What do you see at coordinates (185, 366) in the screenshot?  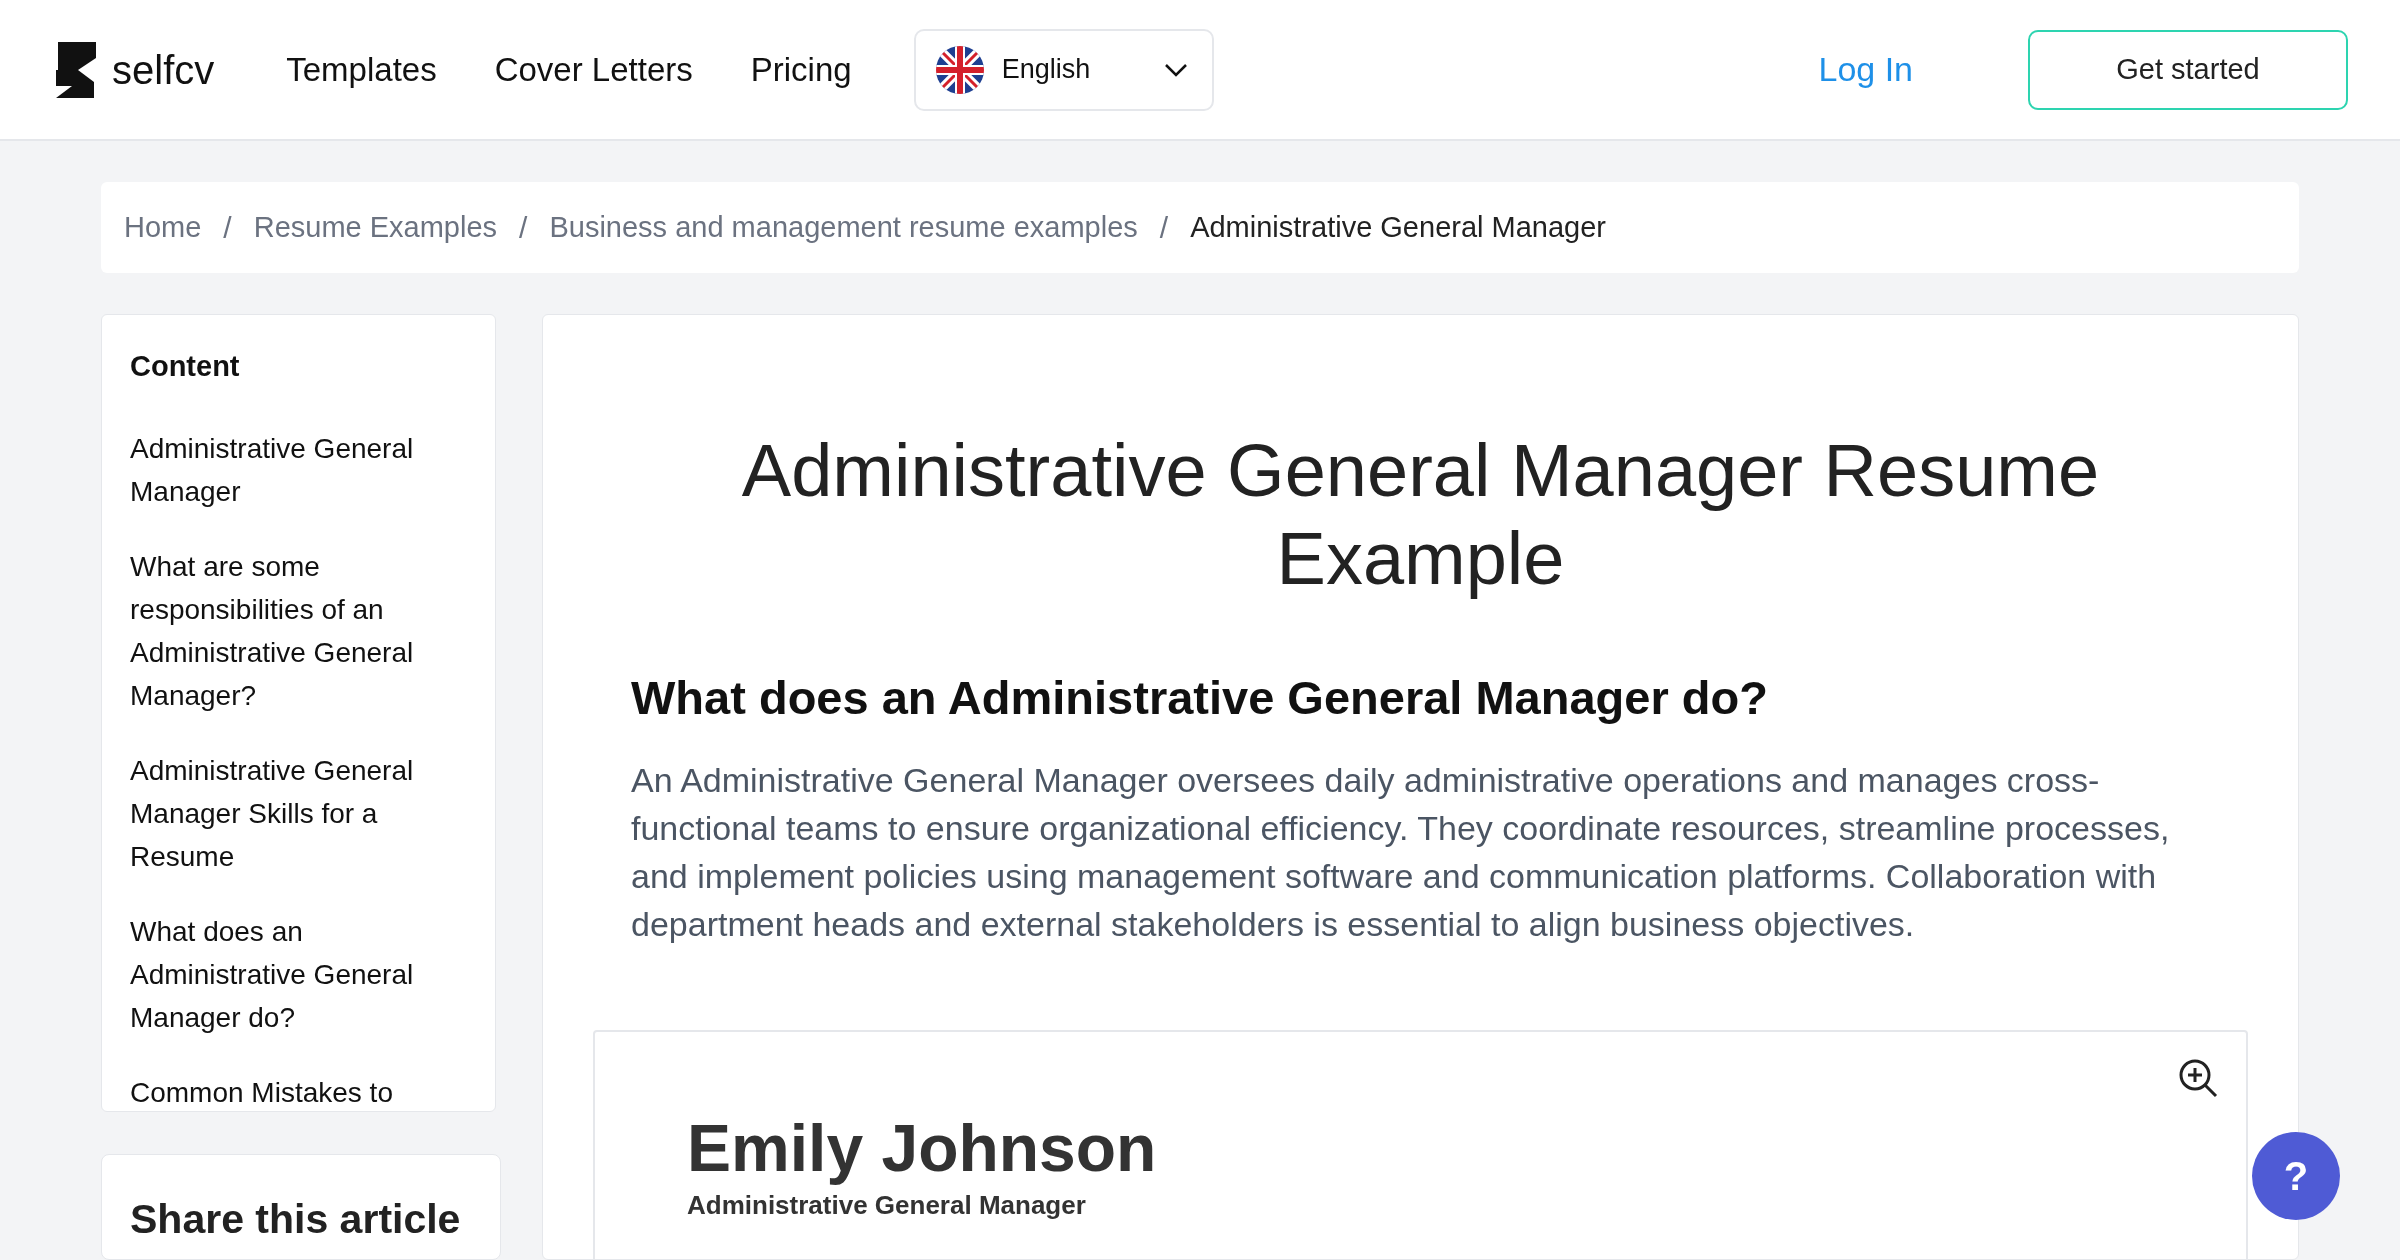 I see `contents-title: Content` at bounding box center [185, 366].